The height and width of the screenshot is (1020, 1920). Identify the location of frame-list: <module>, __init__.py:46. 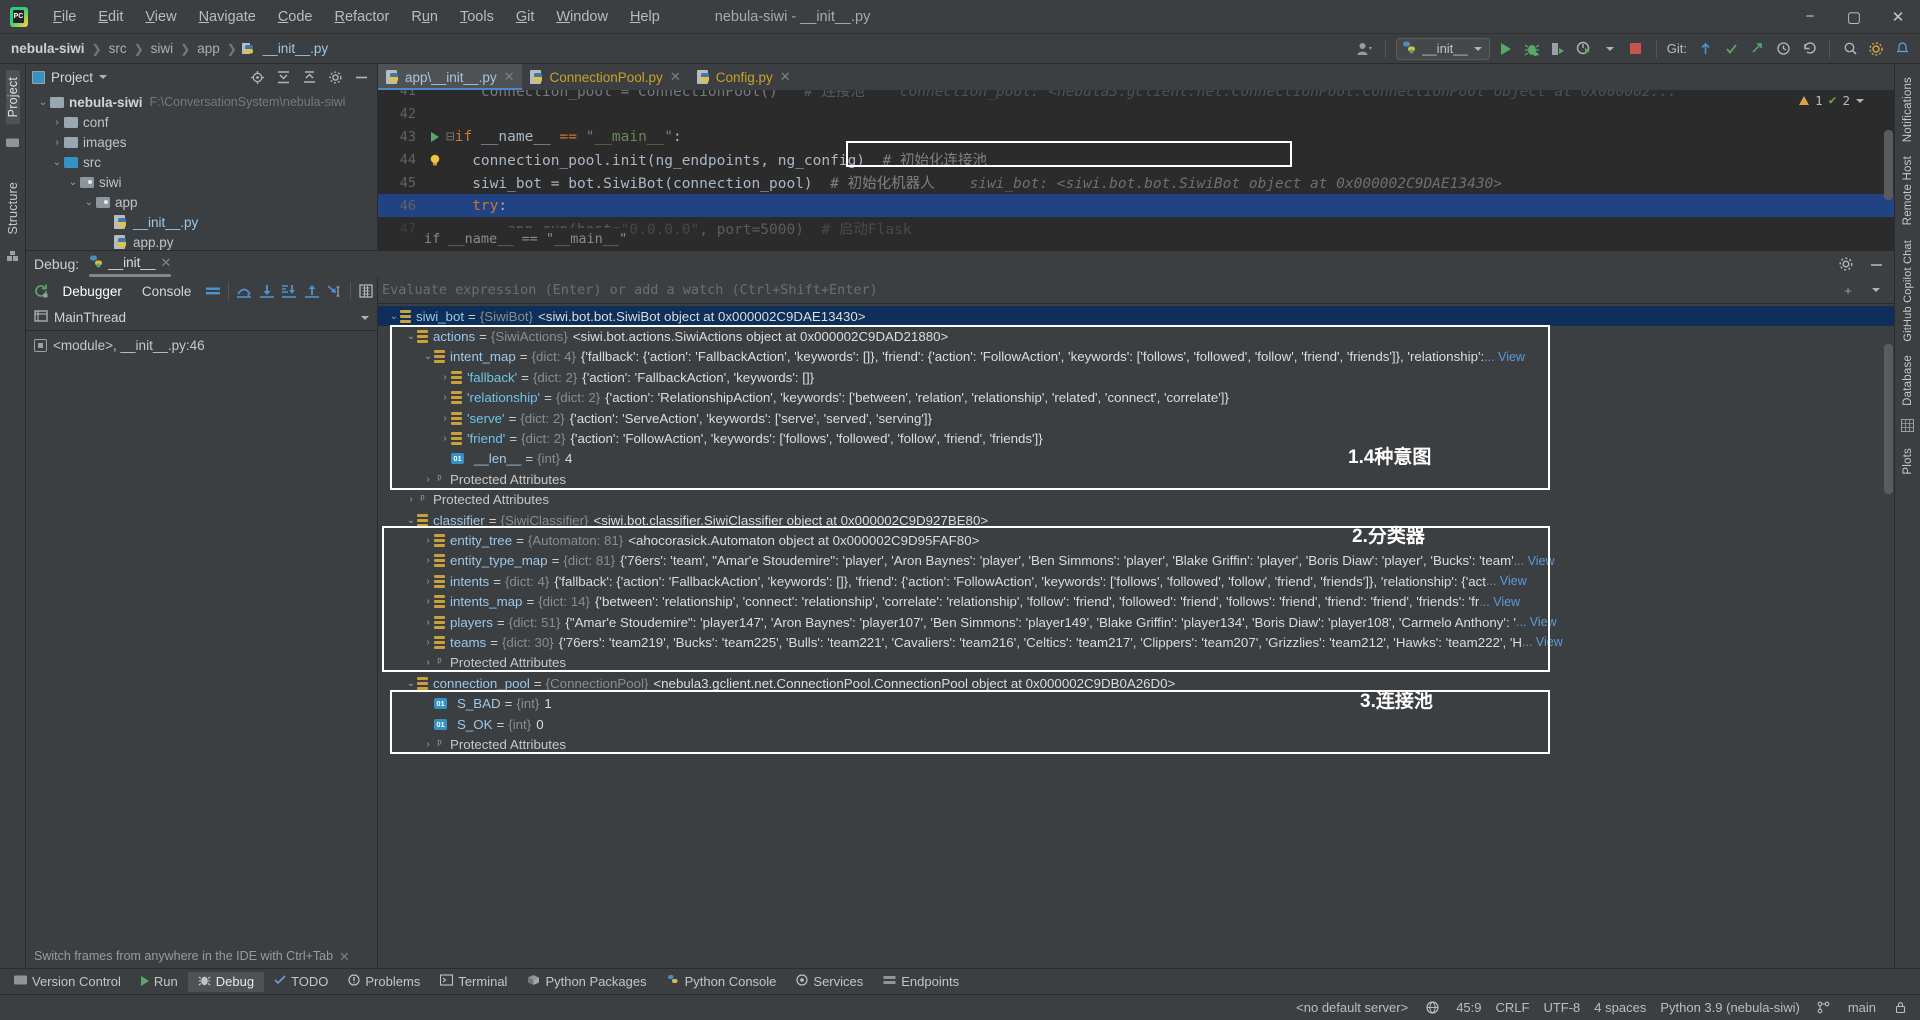
(201, 637).